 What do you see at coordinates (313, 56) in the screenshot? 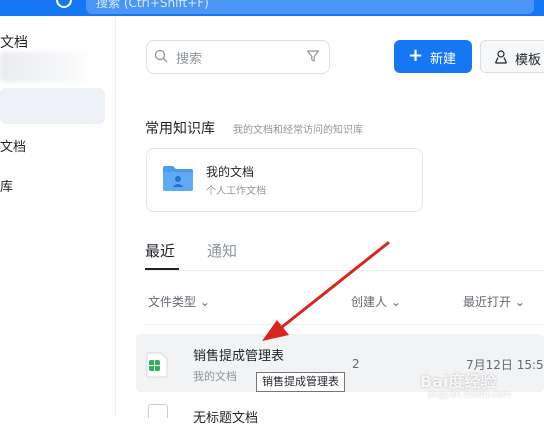
I see `filter-icon` at bounding box center [313, 56].